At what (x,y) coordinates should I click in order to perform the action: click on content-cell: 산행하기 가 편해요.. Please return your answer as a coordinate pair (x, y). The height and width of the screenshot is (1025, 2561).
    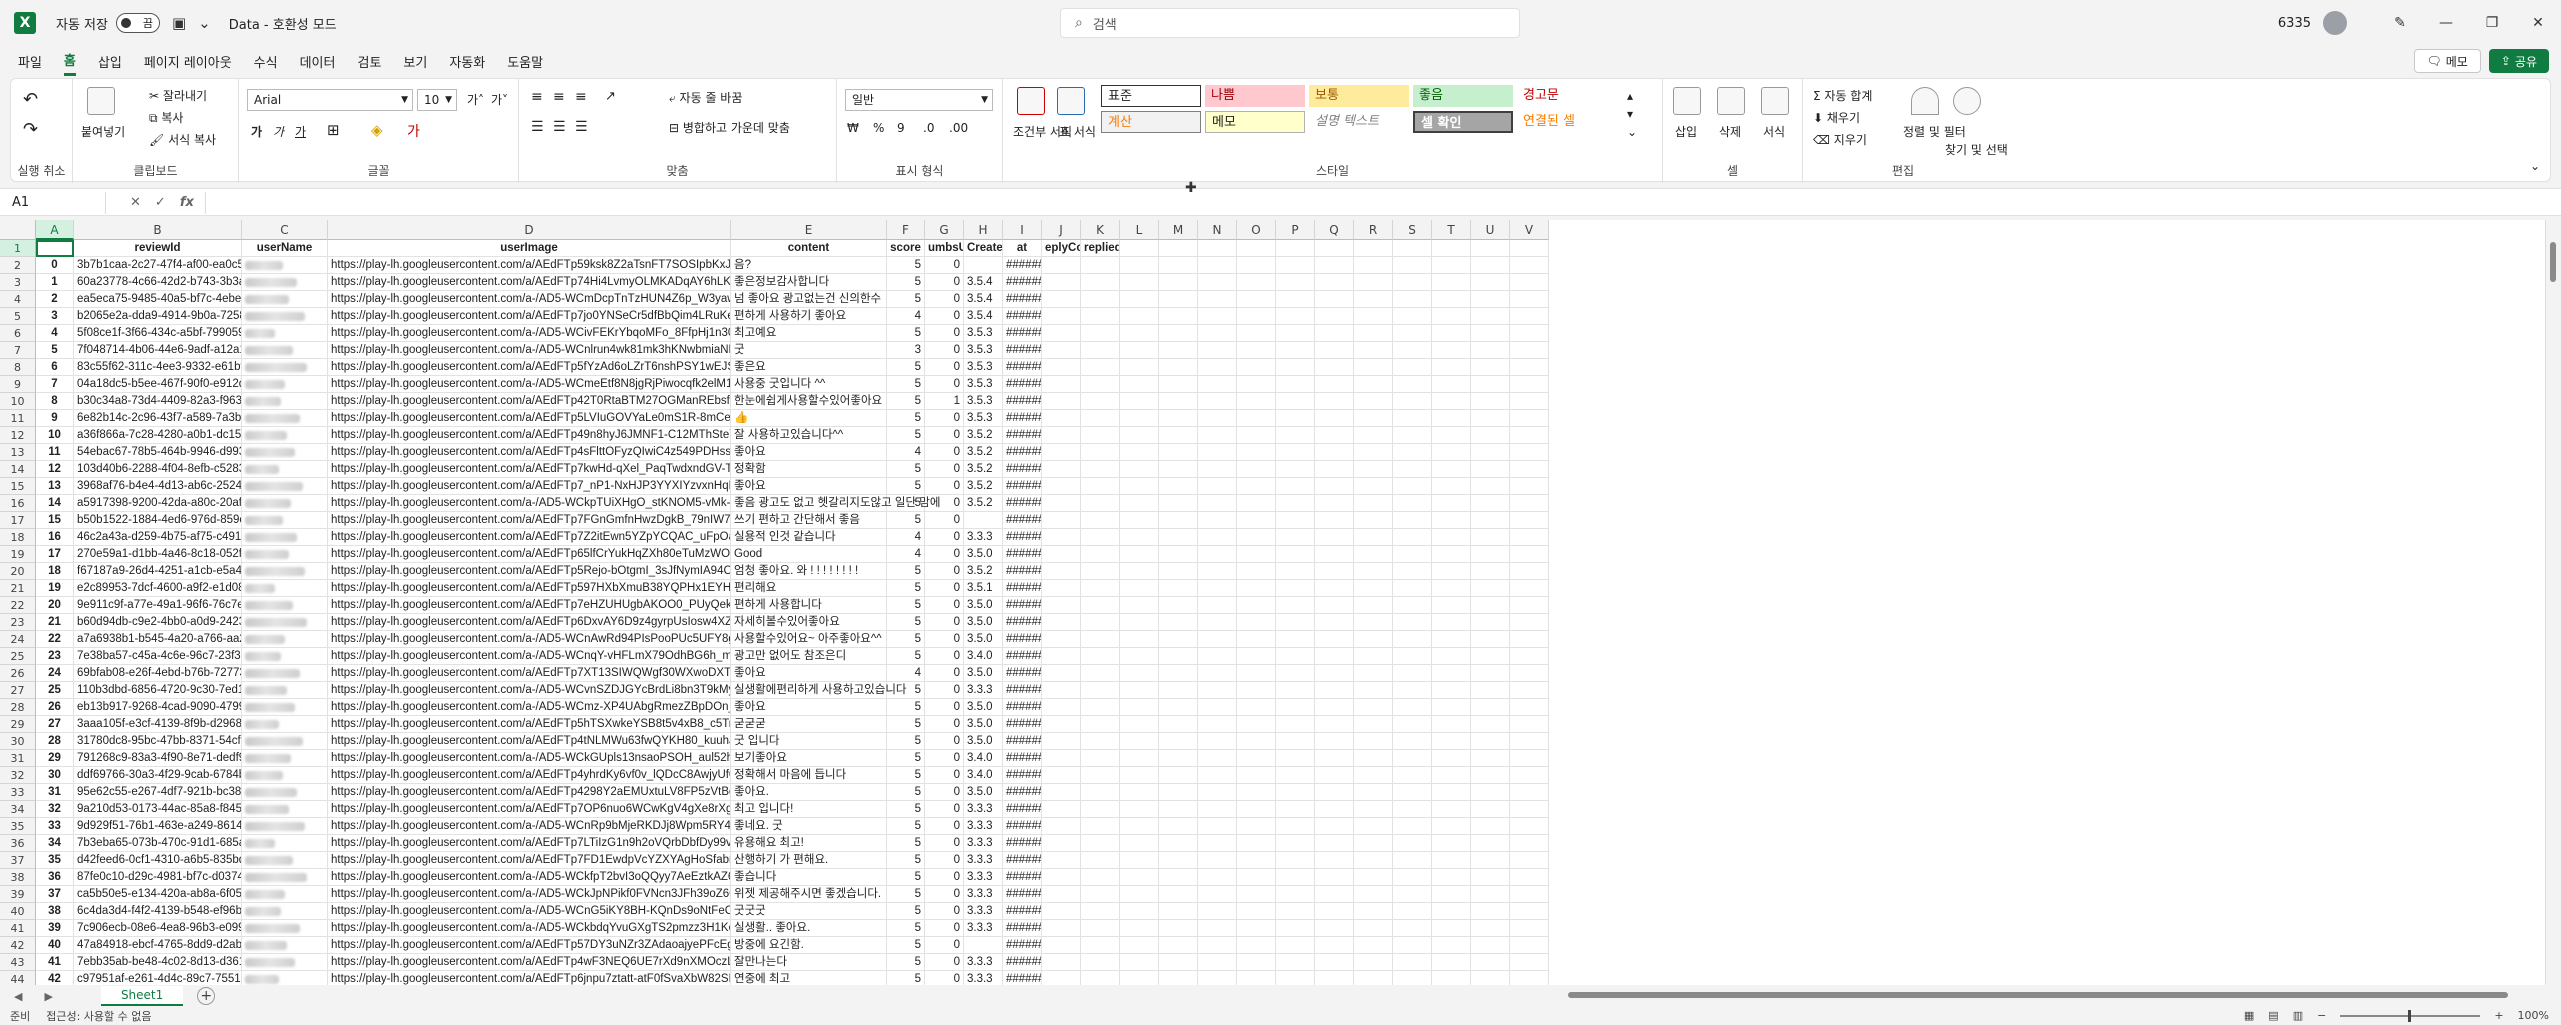
    Looking at the image, I should click on (809, 860).